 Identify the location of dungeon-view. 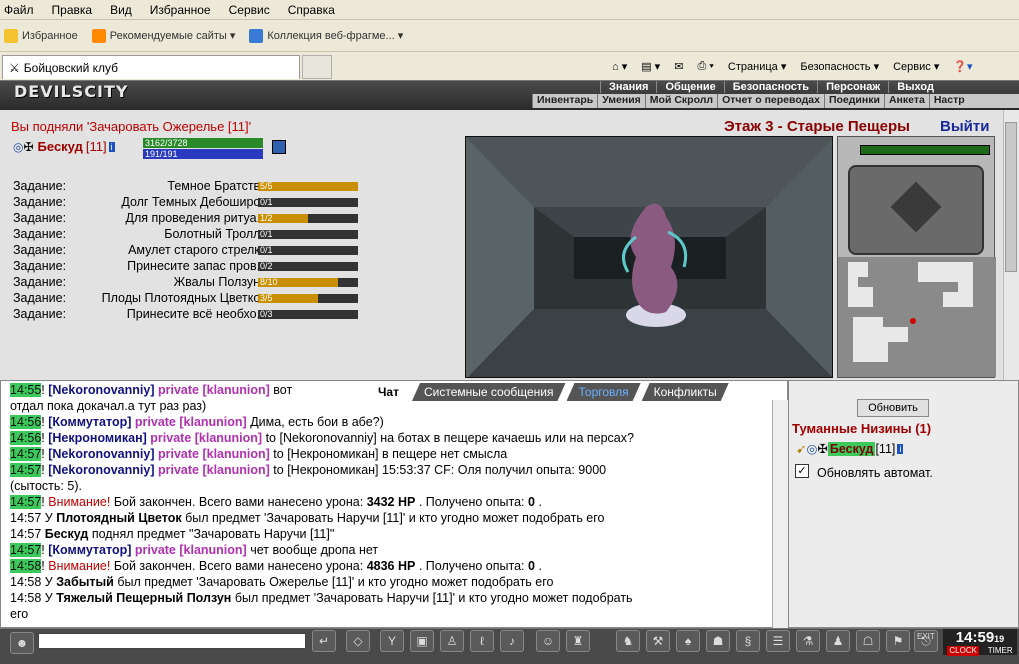
(649, 257).